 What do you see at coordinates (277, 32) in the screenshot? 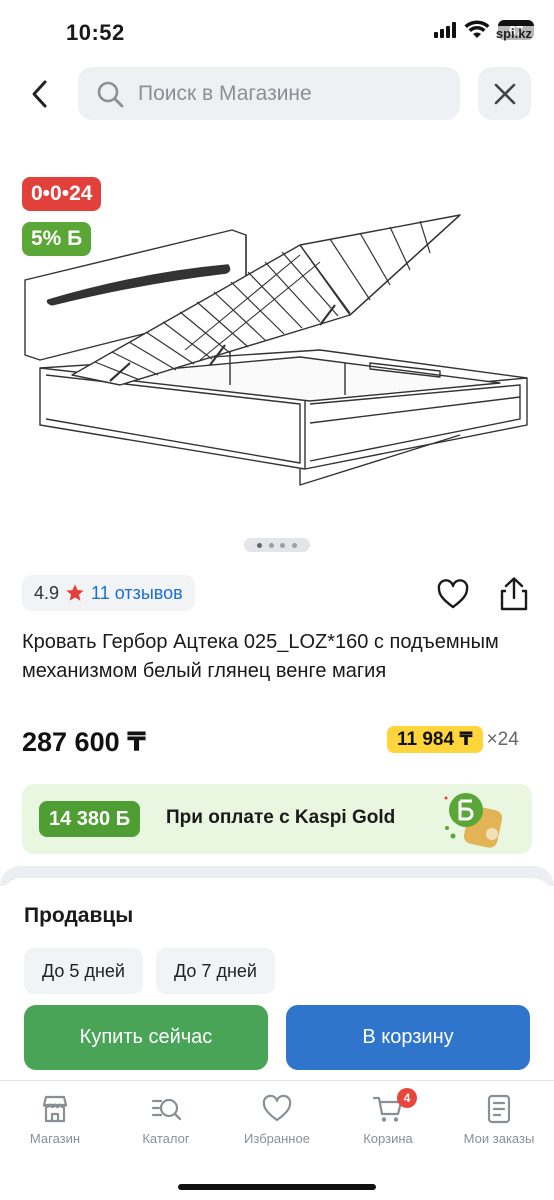
I see `status-bar: 10:52 67 spi.kz` at bounding box center [277, 32].